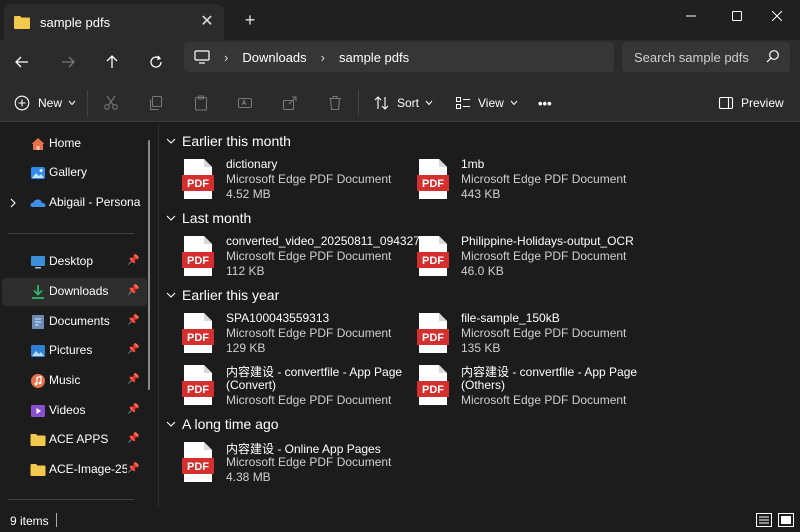 This screenshot has width=800, height=532. Describe the element at coordinates (726, 103) in the screenshot. I see `preview-pane-icon` at that location.